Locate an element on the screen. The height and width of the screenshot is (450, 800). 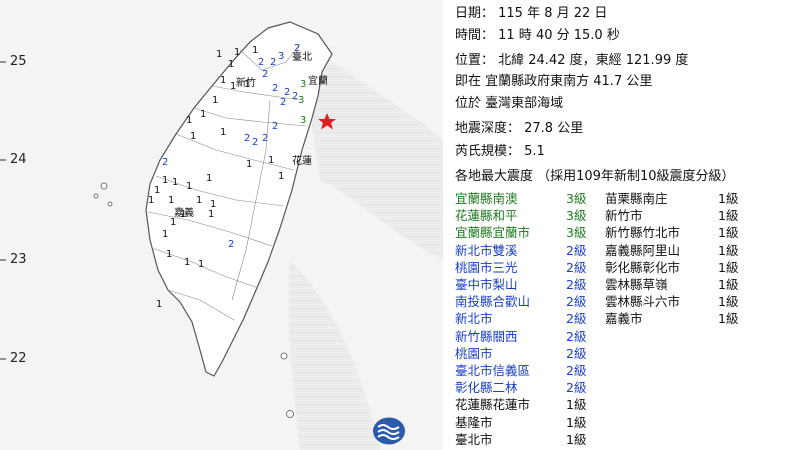
intensity-location: 苗栗縣南庄 is located at coordinates (636, 198).